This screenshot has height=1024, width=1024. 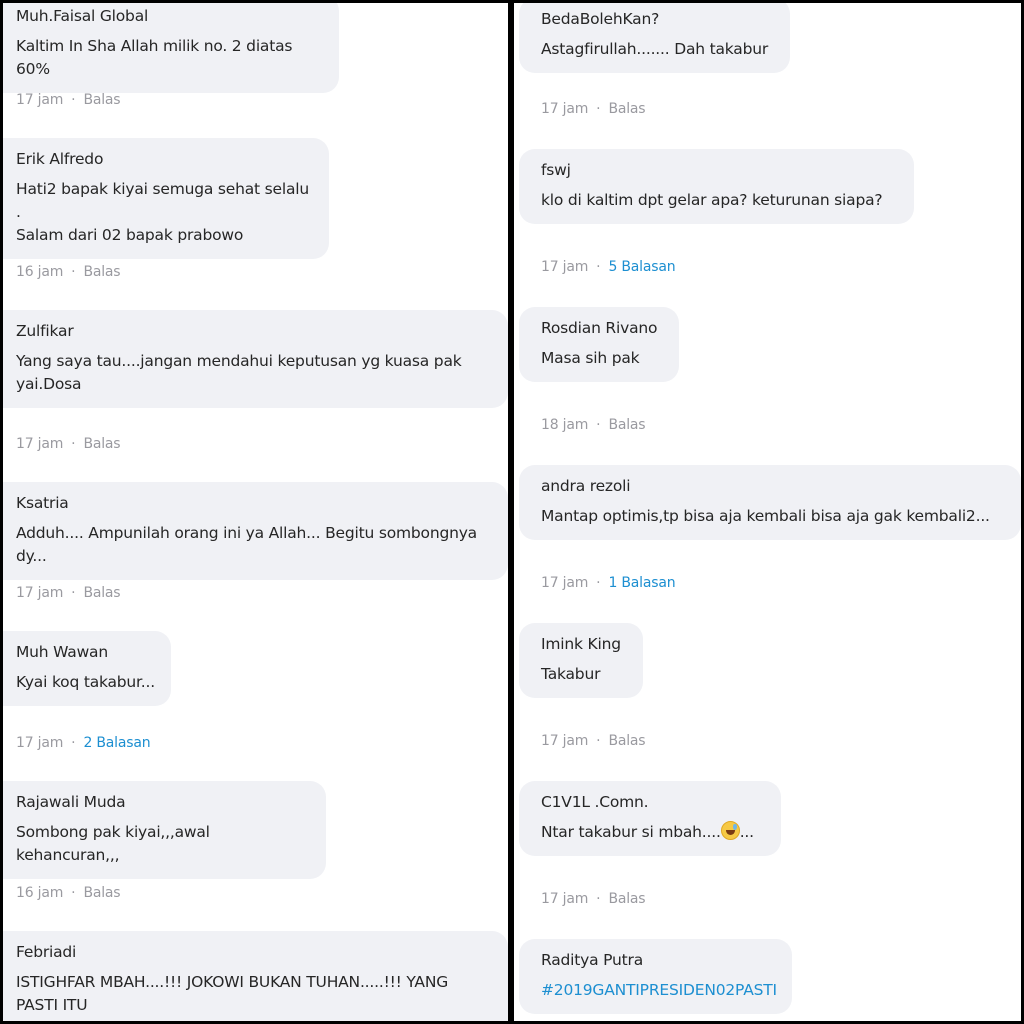 I want to click on commenter-name: fswj, so click(x=720, y=170).